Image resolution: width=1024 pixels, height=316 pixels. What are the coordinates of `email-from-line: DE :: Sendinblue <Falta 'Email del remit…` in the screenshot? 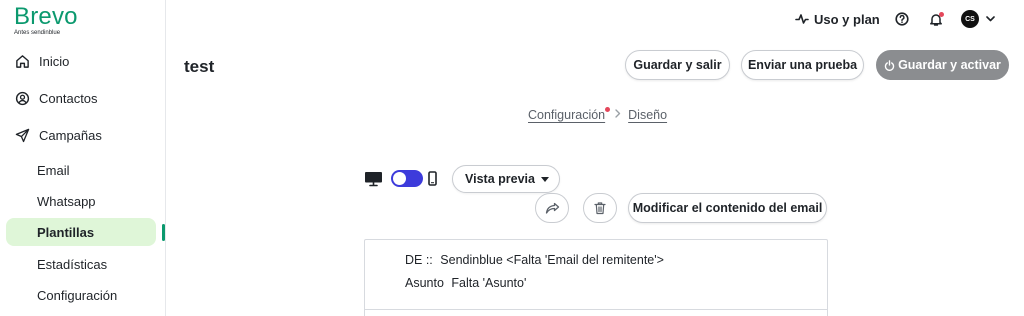 It's located at (534, 260).